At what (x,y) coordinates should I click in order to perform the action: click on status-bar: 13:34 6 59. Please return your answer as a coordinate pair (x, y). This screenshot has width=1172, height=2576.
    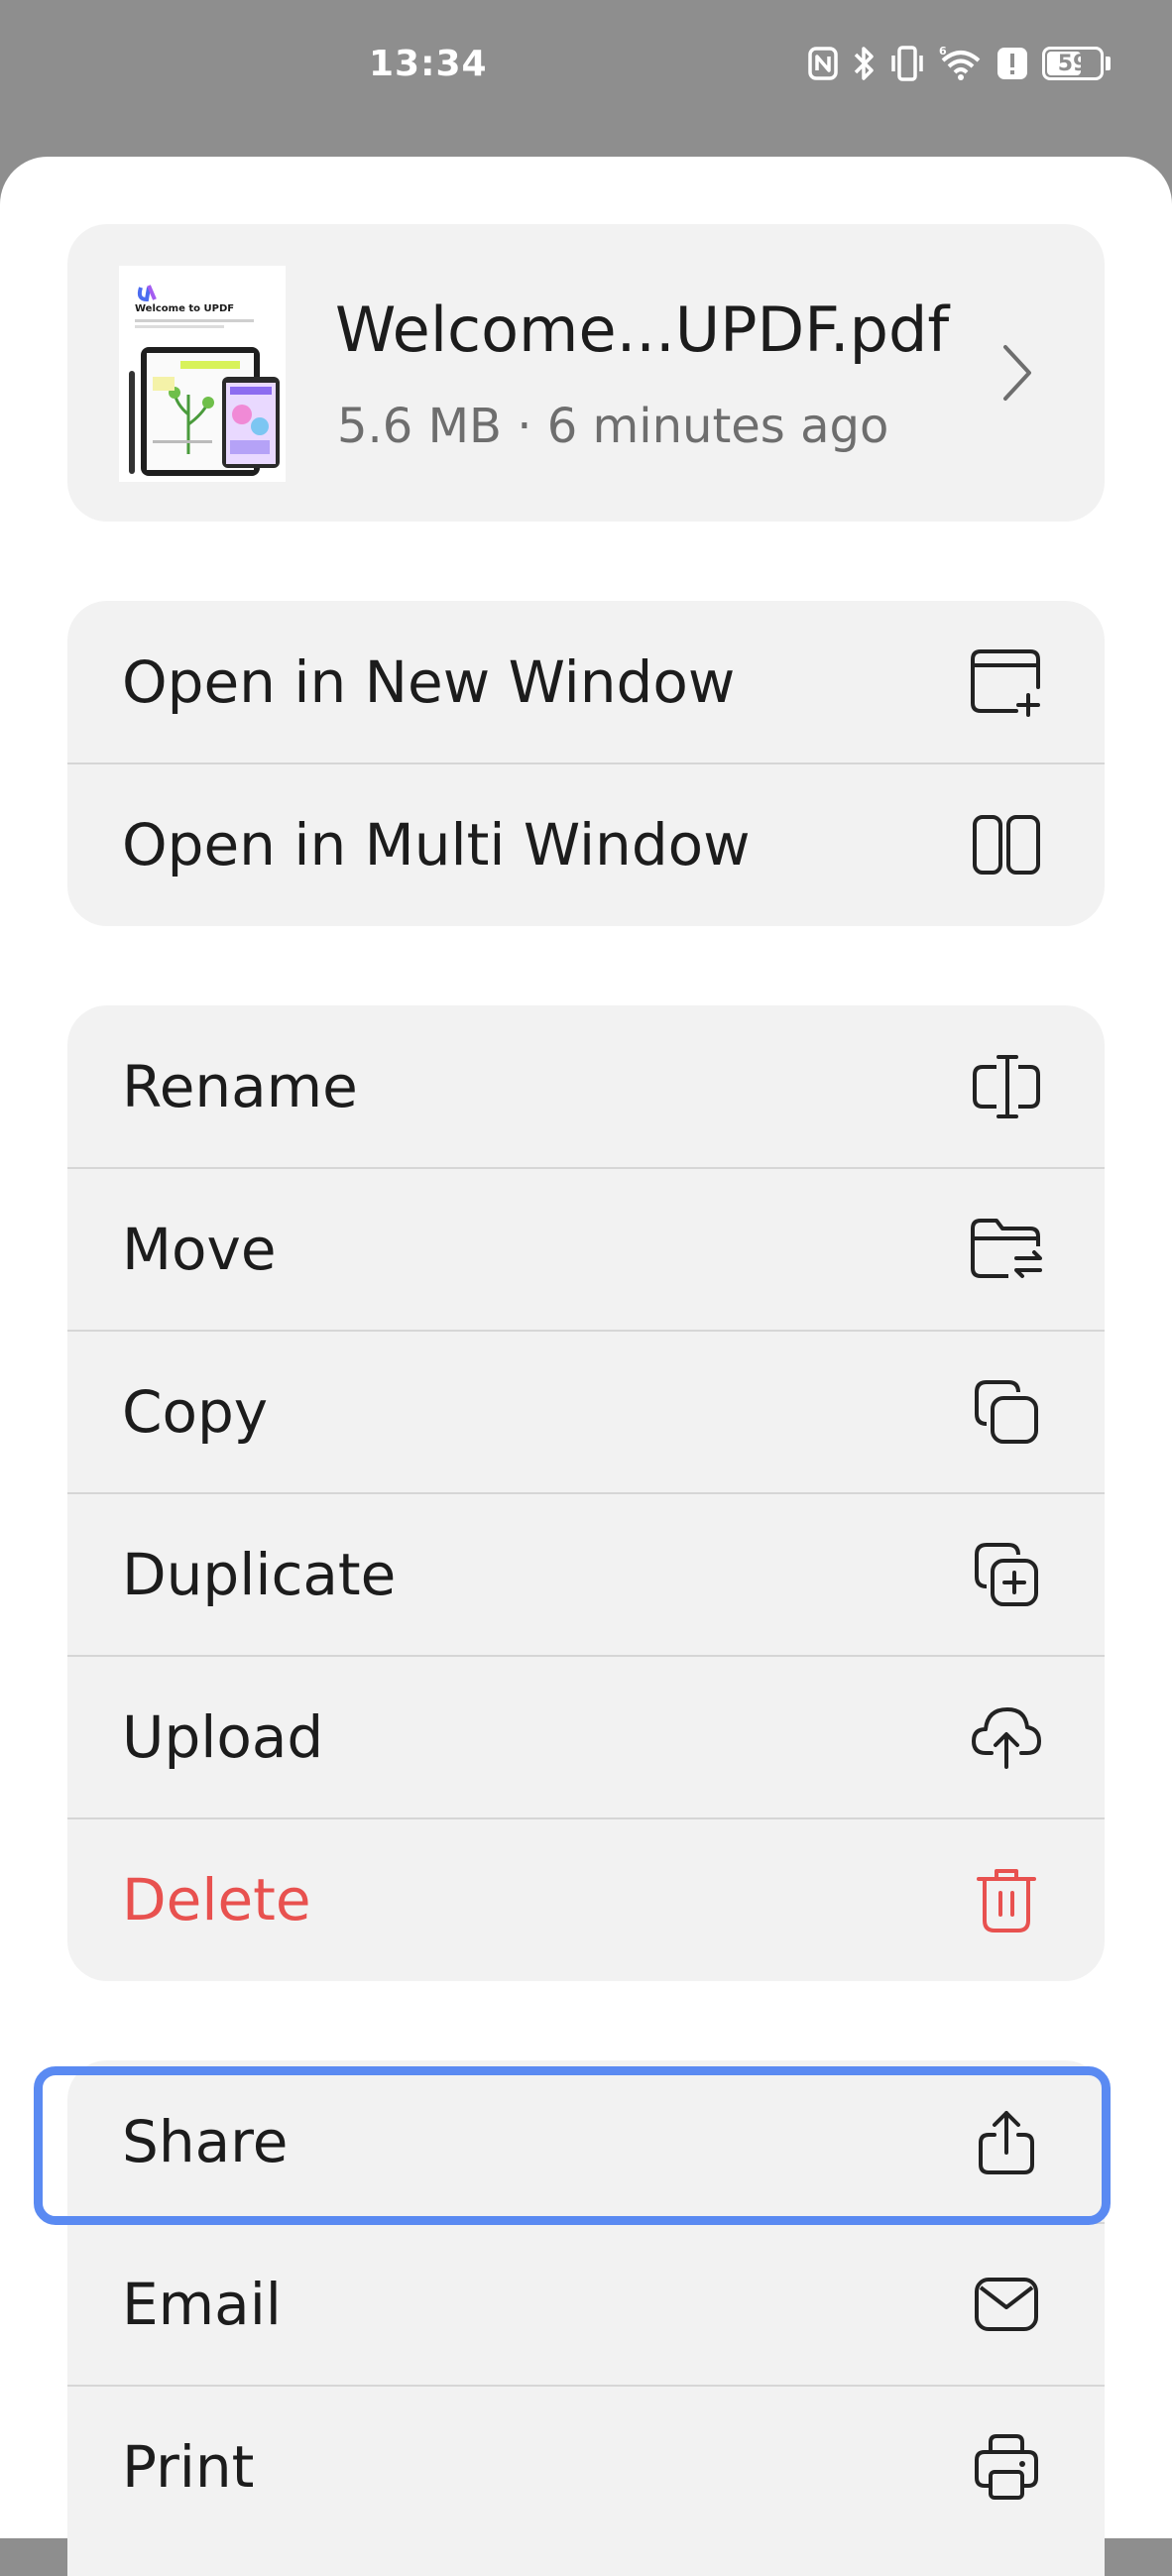
    Looking at the image, I should click on (586, 75).